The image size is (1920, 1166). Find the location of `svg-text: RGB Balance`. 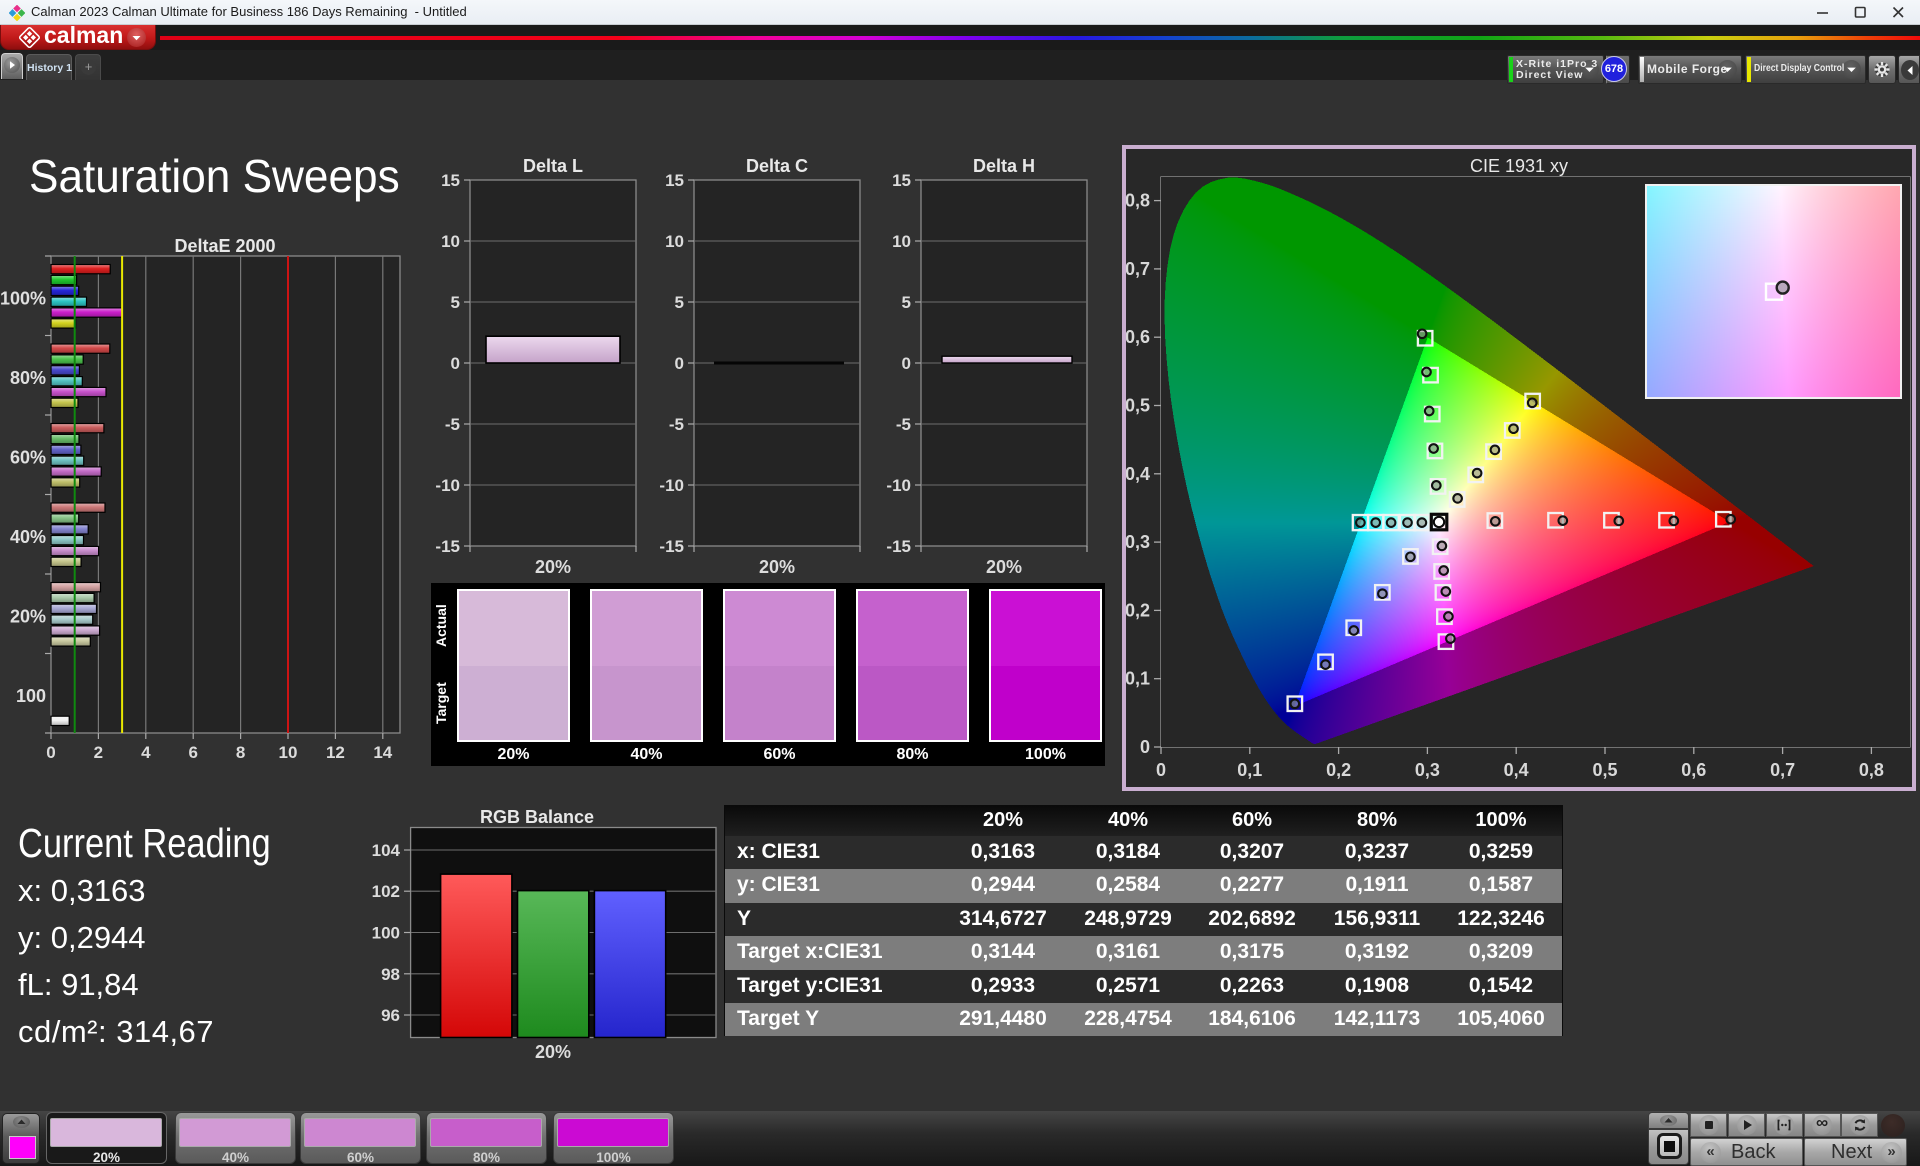

svg-text: RGB Balance is located at coordinates (537, 817).